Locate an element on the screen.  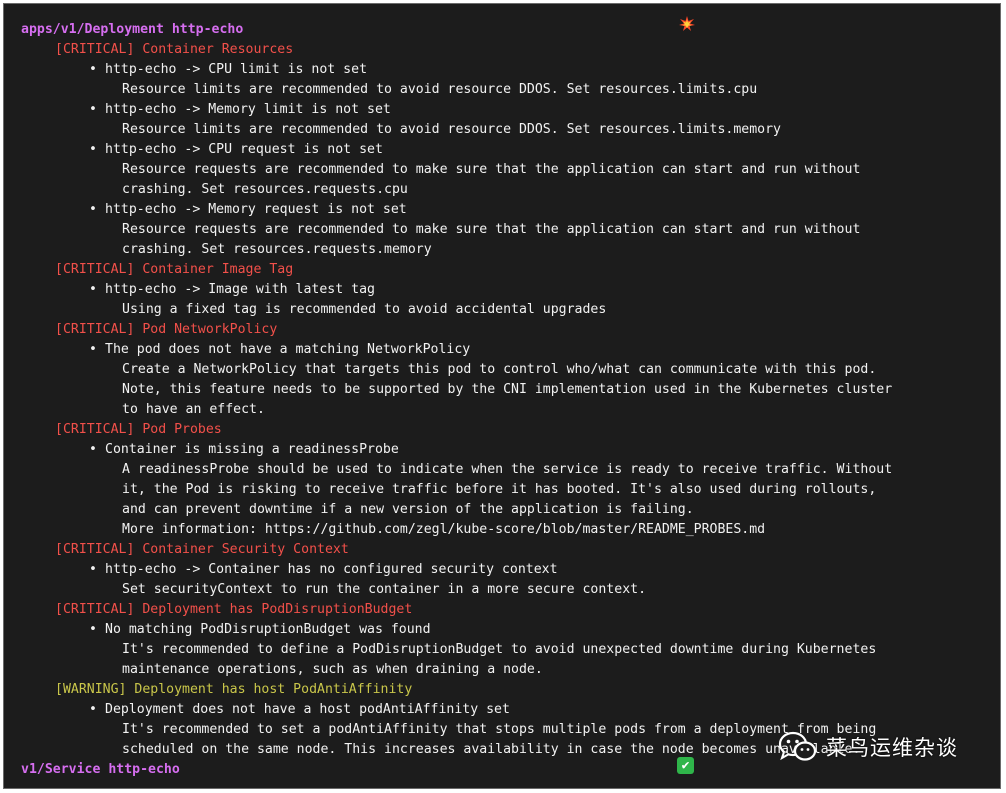
explosion-icon is located at coordinates (687, 26).